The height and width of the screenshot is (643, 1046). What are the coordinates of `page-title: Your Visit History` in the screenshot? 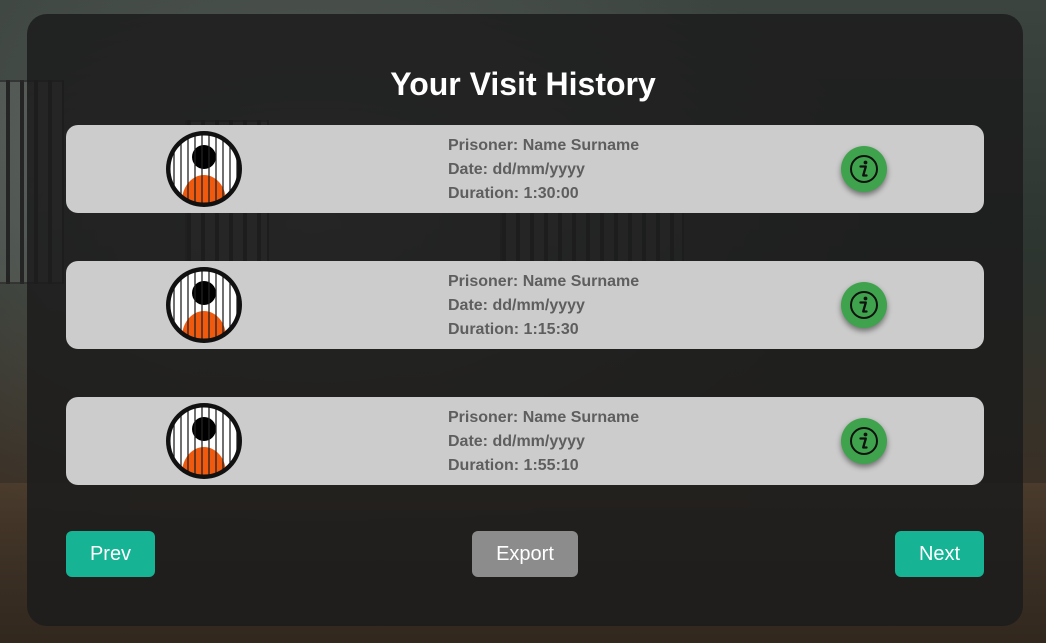 It's located at (523, 84).